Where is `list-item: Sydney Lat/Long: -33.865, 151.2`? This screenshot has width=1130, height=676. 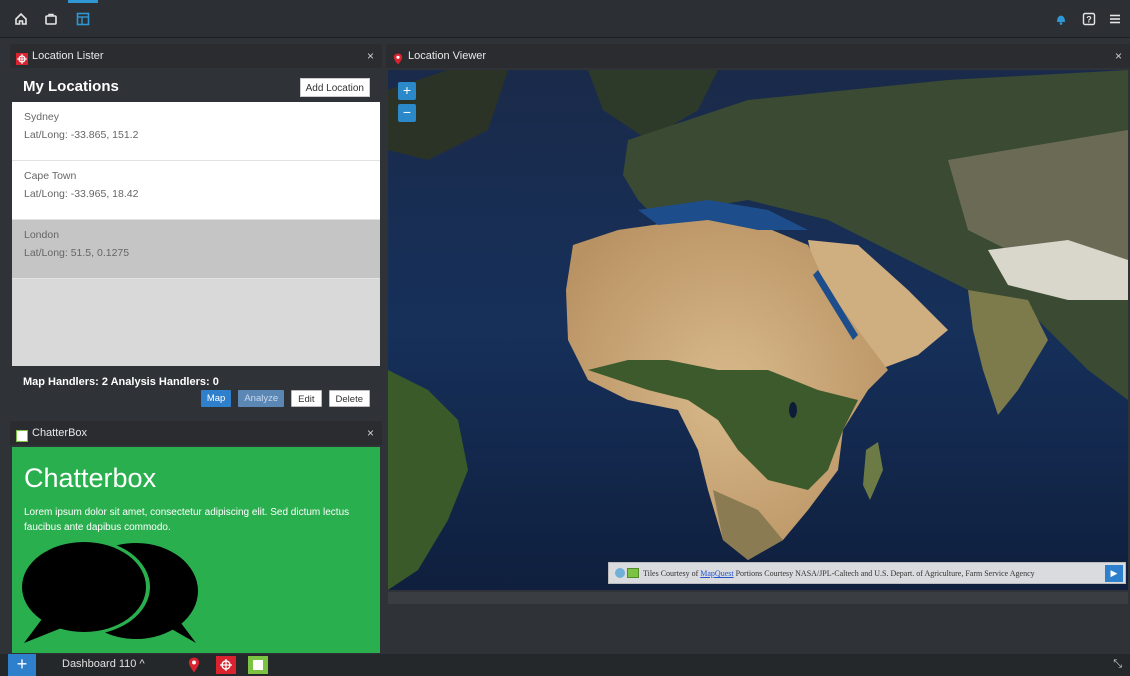 list-item: Sydney Lat/Long: -33.865, 151.2 is located at coordinates (196, 131).